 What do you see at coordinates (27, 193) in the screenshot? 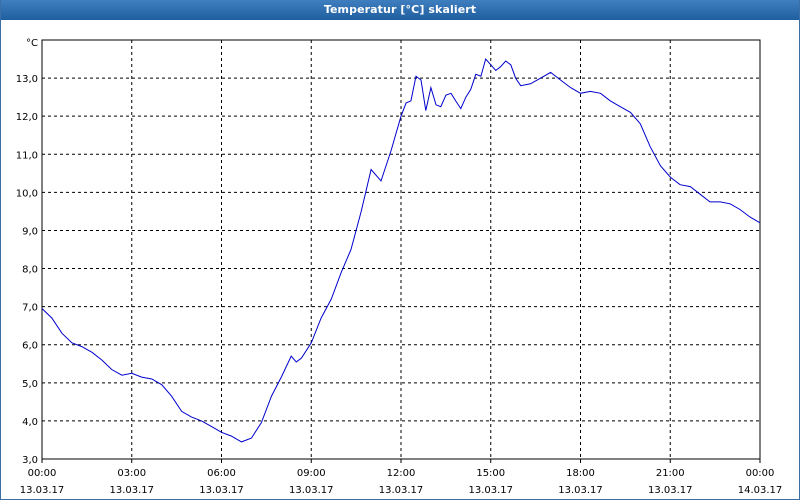
I see `y-tick-label: 10,0` at bounding box center [27, 193].